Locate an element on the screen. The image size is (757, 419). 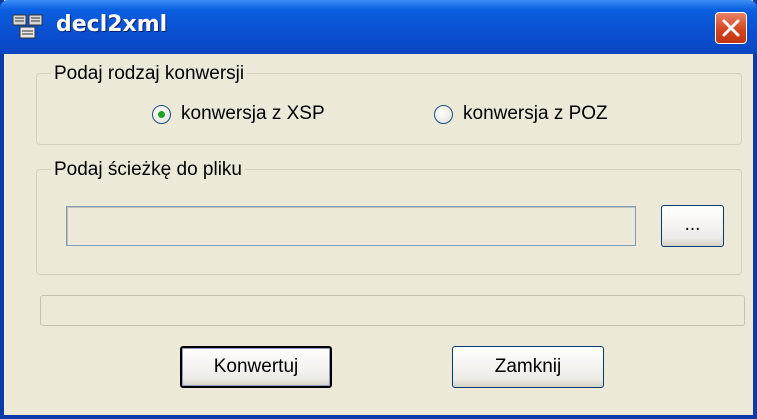
radio-poz-button is located at coordinates (443, 114).